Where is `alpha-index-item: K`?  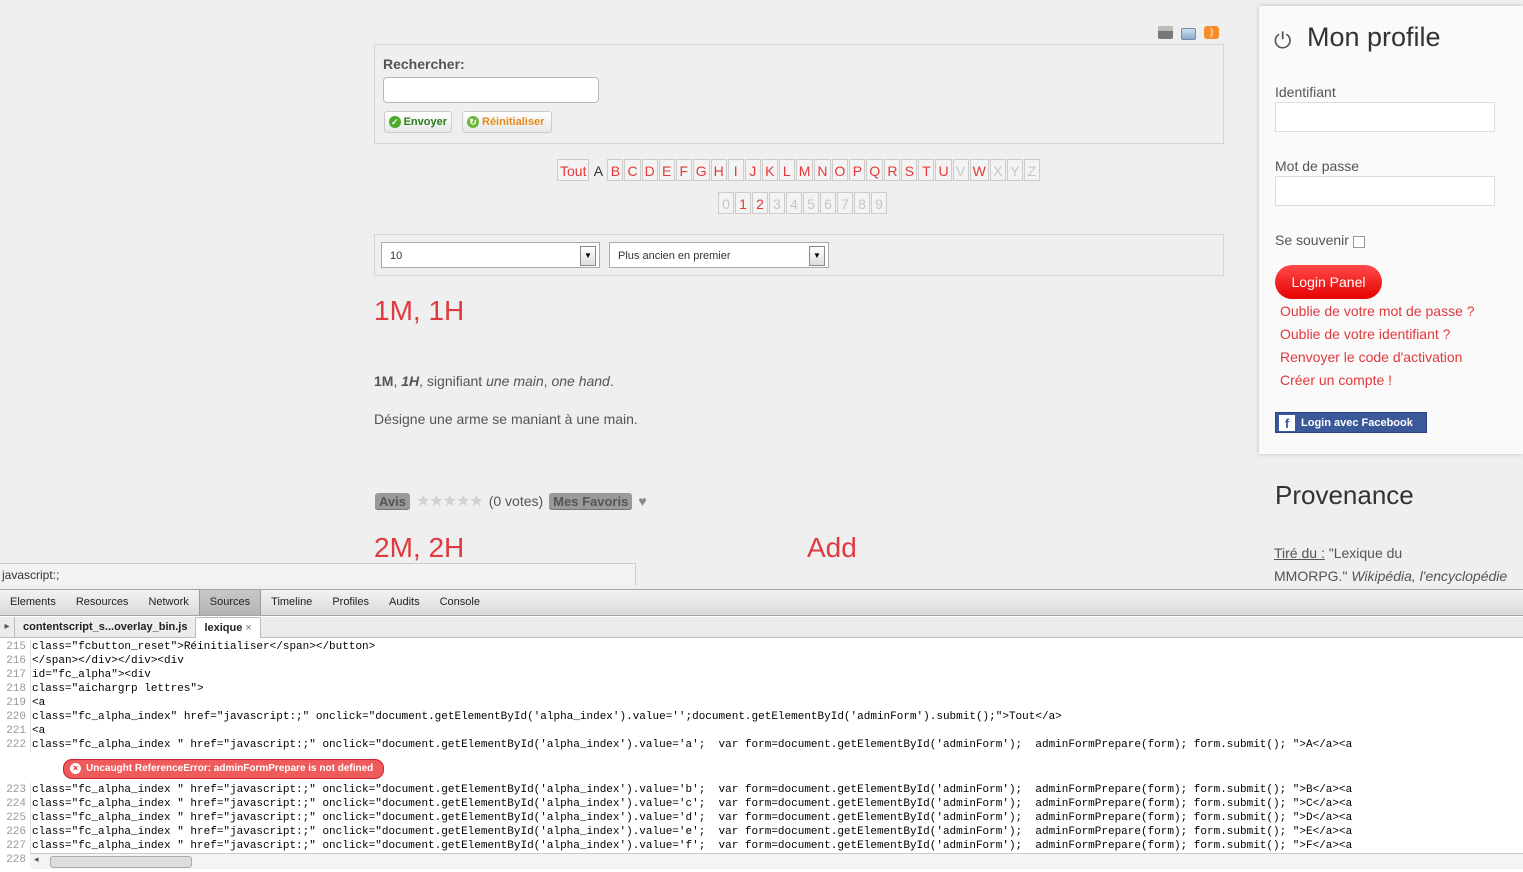 alpha-index-item: K is located at coordinates (769, 170).